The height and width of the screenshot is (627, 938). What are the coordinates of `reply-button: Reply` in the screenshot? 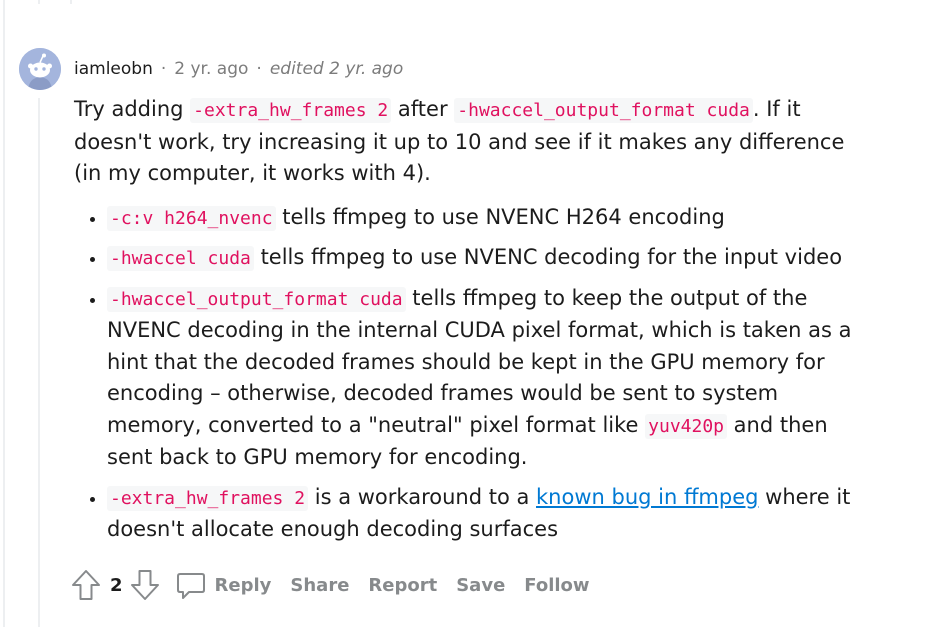 It's located at (223, 585).